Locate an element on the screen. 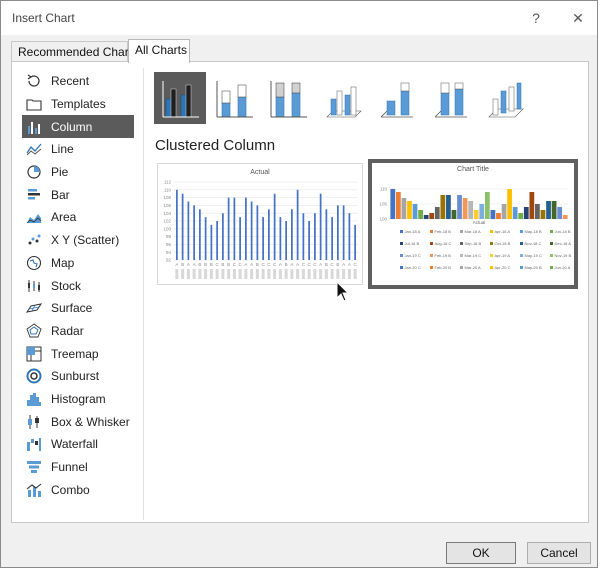  chart-type-funnel: Funnel is located at coordinates (78, 467).